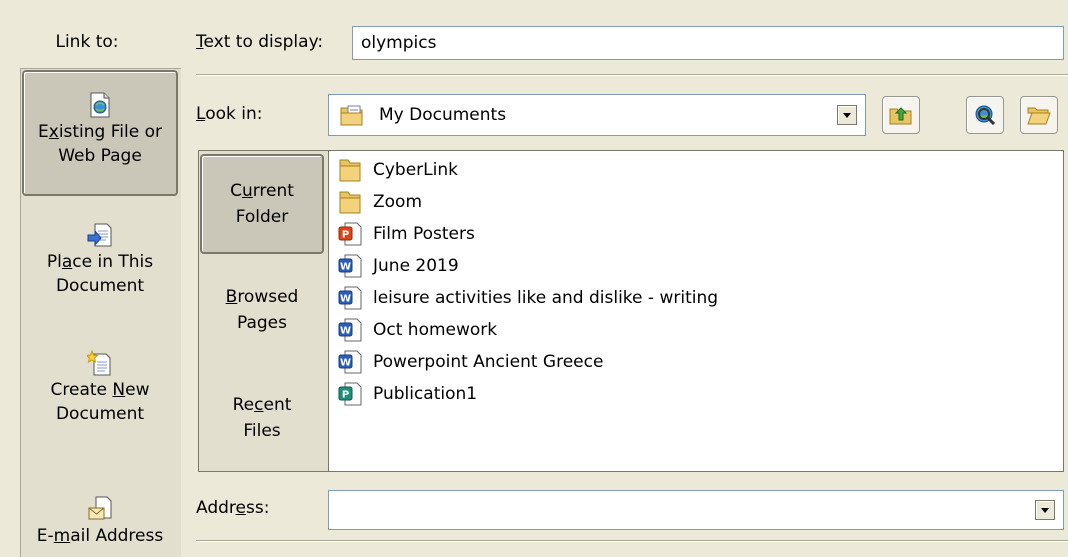  What do you see at coordinates (99, 235) in the screenshot?
I see `place-in-document-icon` at bounding box center [99, 235].